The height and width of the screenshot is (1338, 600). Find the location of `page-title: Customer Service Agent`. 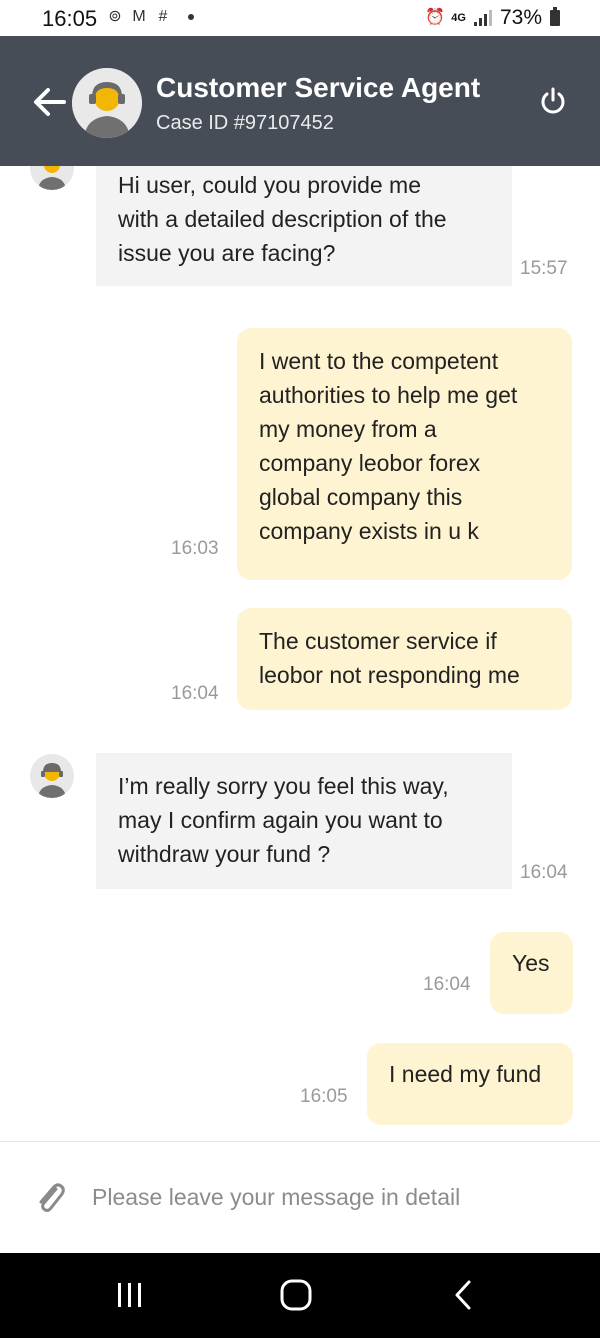

page-title: Customer Service Agent is located at coordinates (318, 87).